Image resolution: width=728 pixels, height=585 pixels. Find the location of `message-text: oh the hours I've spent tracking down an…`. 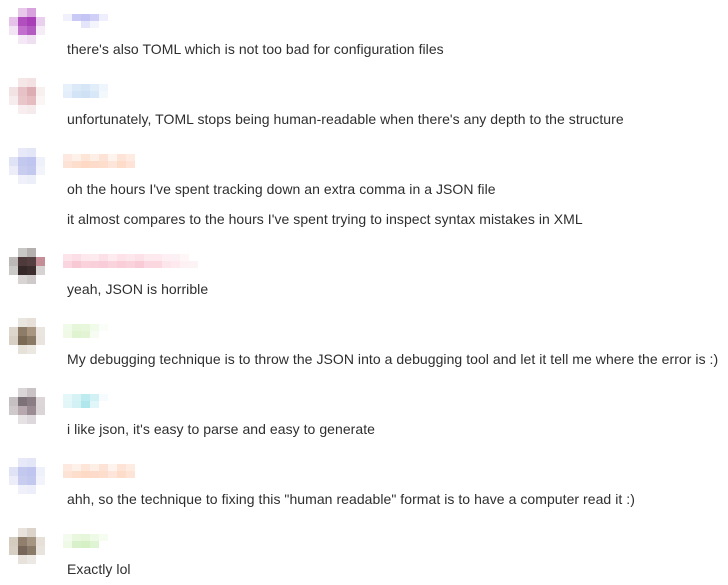

message-text: oh the hours I've spent tracking down an… is located at coordinates (281, 189).